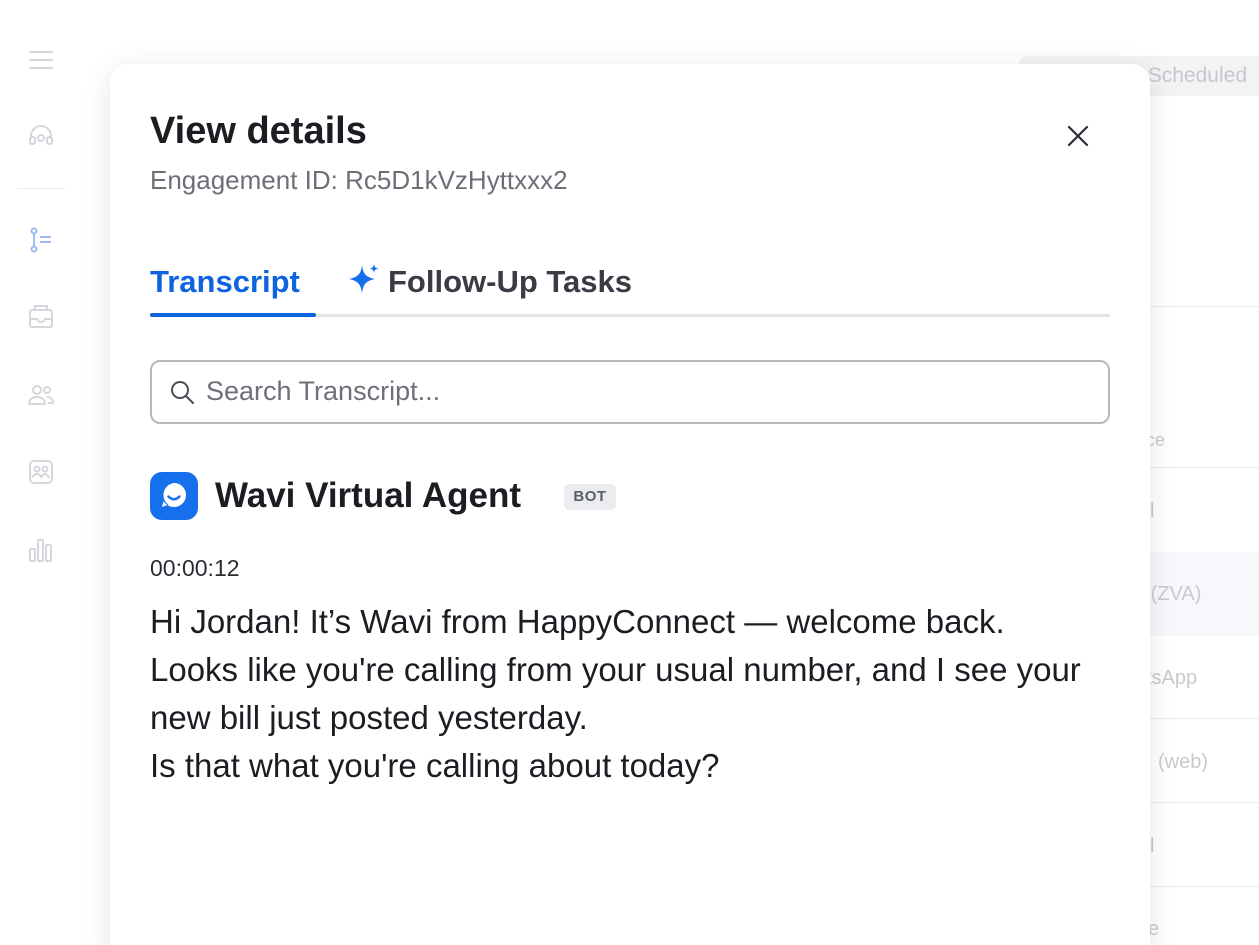 The width and height of the screenshot is (1259, 945). I want to click on bg-row-text: (web), so click(1183, 762).